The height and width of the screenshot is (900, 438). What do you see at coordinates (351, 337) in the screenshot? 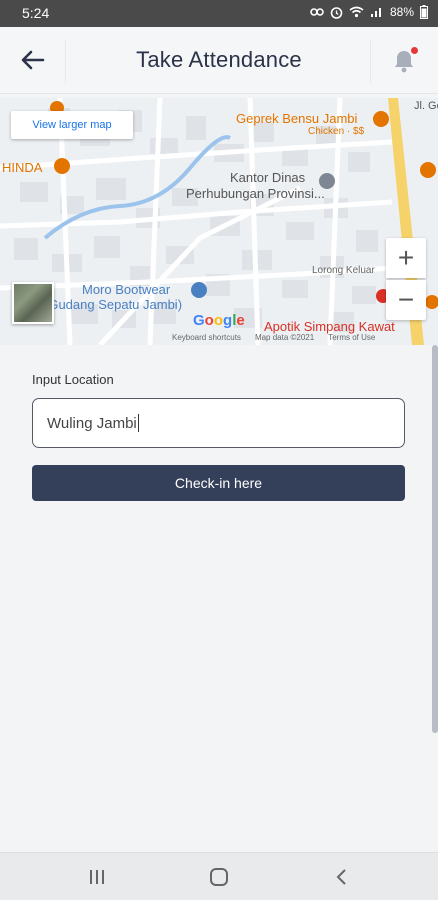
I see `terms-of-use-link: Terms of Use` at bounding box center [351, 337].